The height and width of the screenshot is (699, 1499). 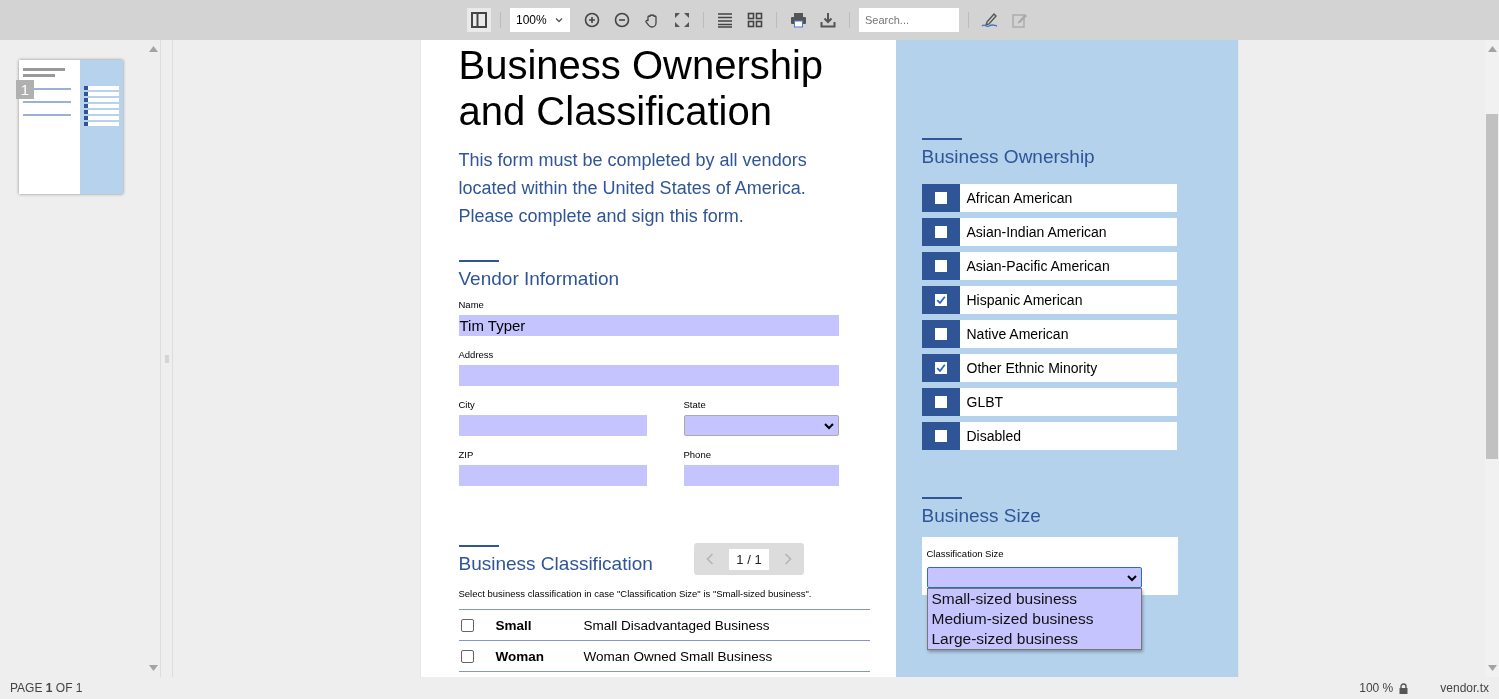 I want to click on dropdown-option: Small-sized business, so click(x=1034, y=599).